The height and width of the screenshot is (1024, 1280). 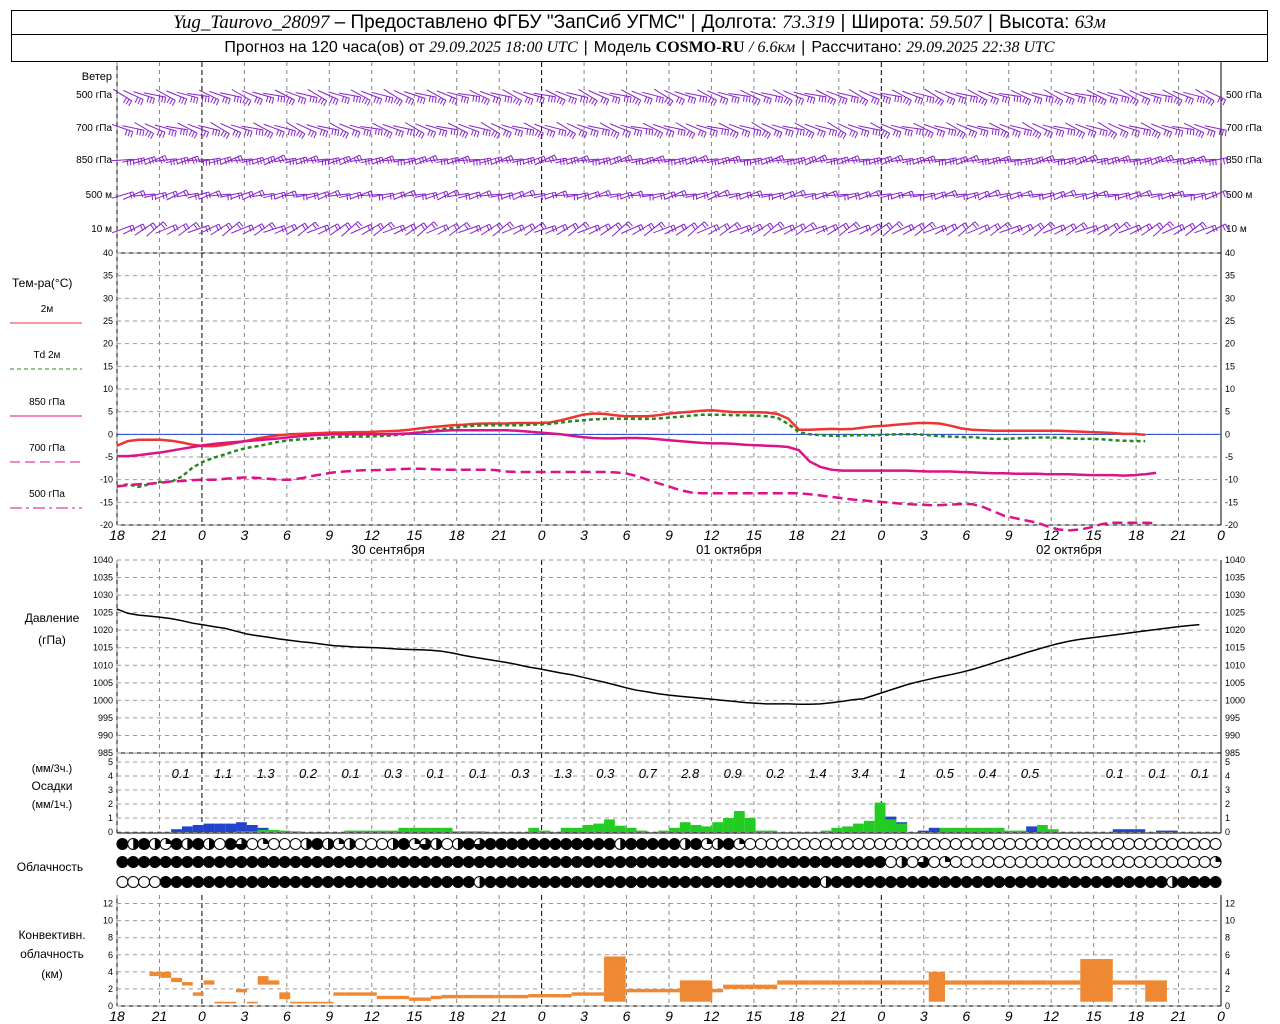 I want to click on pressure-ytick-left: 990, so click(x=105, y=735).